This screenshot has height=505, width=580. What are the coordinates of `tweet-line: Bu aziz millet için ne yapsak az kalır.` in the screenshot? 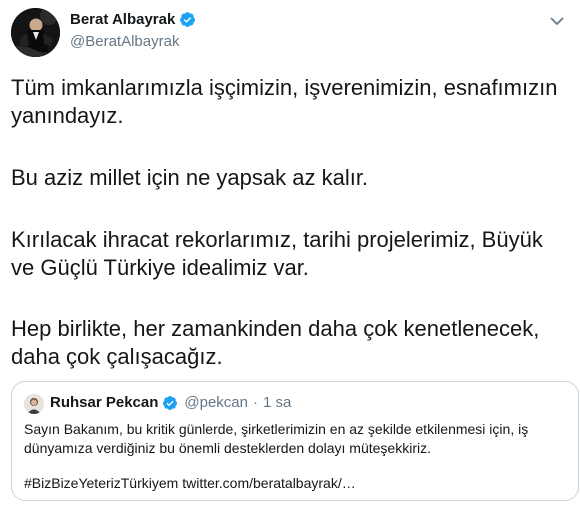 It's located at (190, 177).